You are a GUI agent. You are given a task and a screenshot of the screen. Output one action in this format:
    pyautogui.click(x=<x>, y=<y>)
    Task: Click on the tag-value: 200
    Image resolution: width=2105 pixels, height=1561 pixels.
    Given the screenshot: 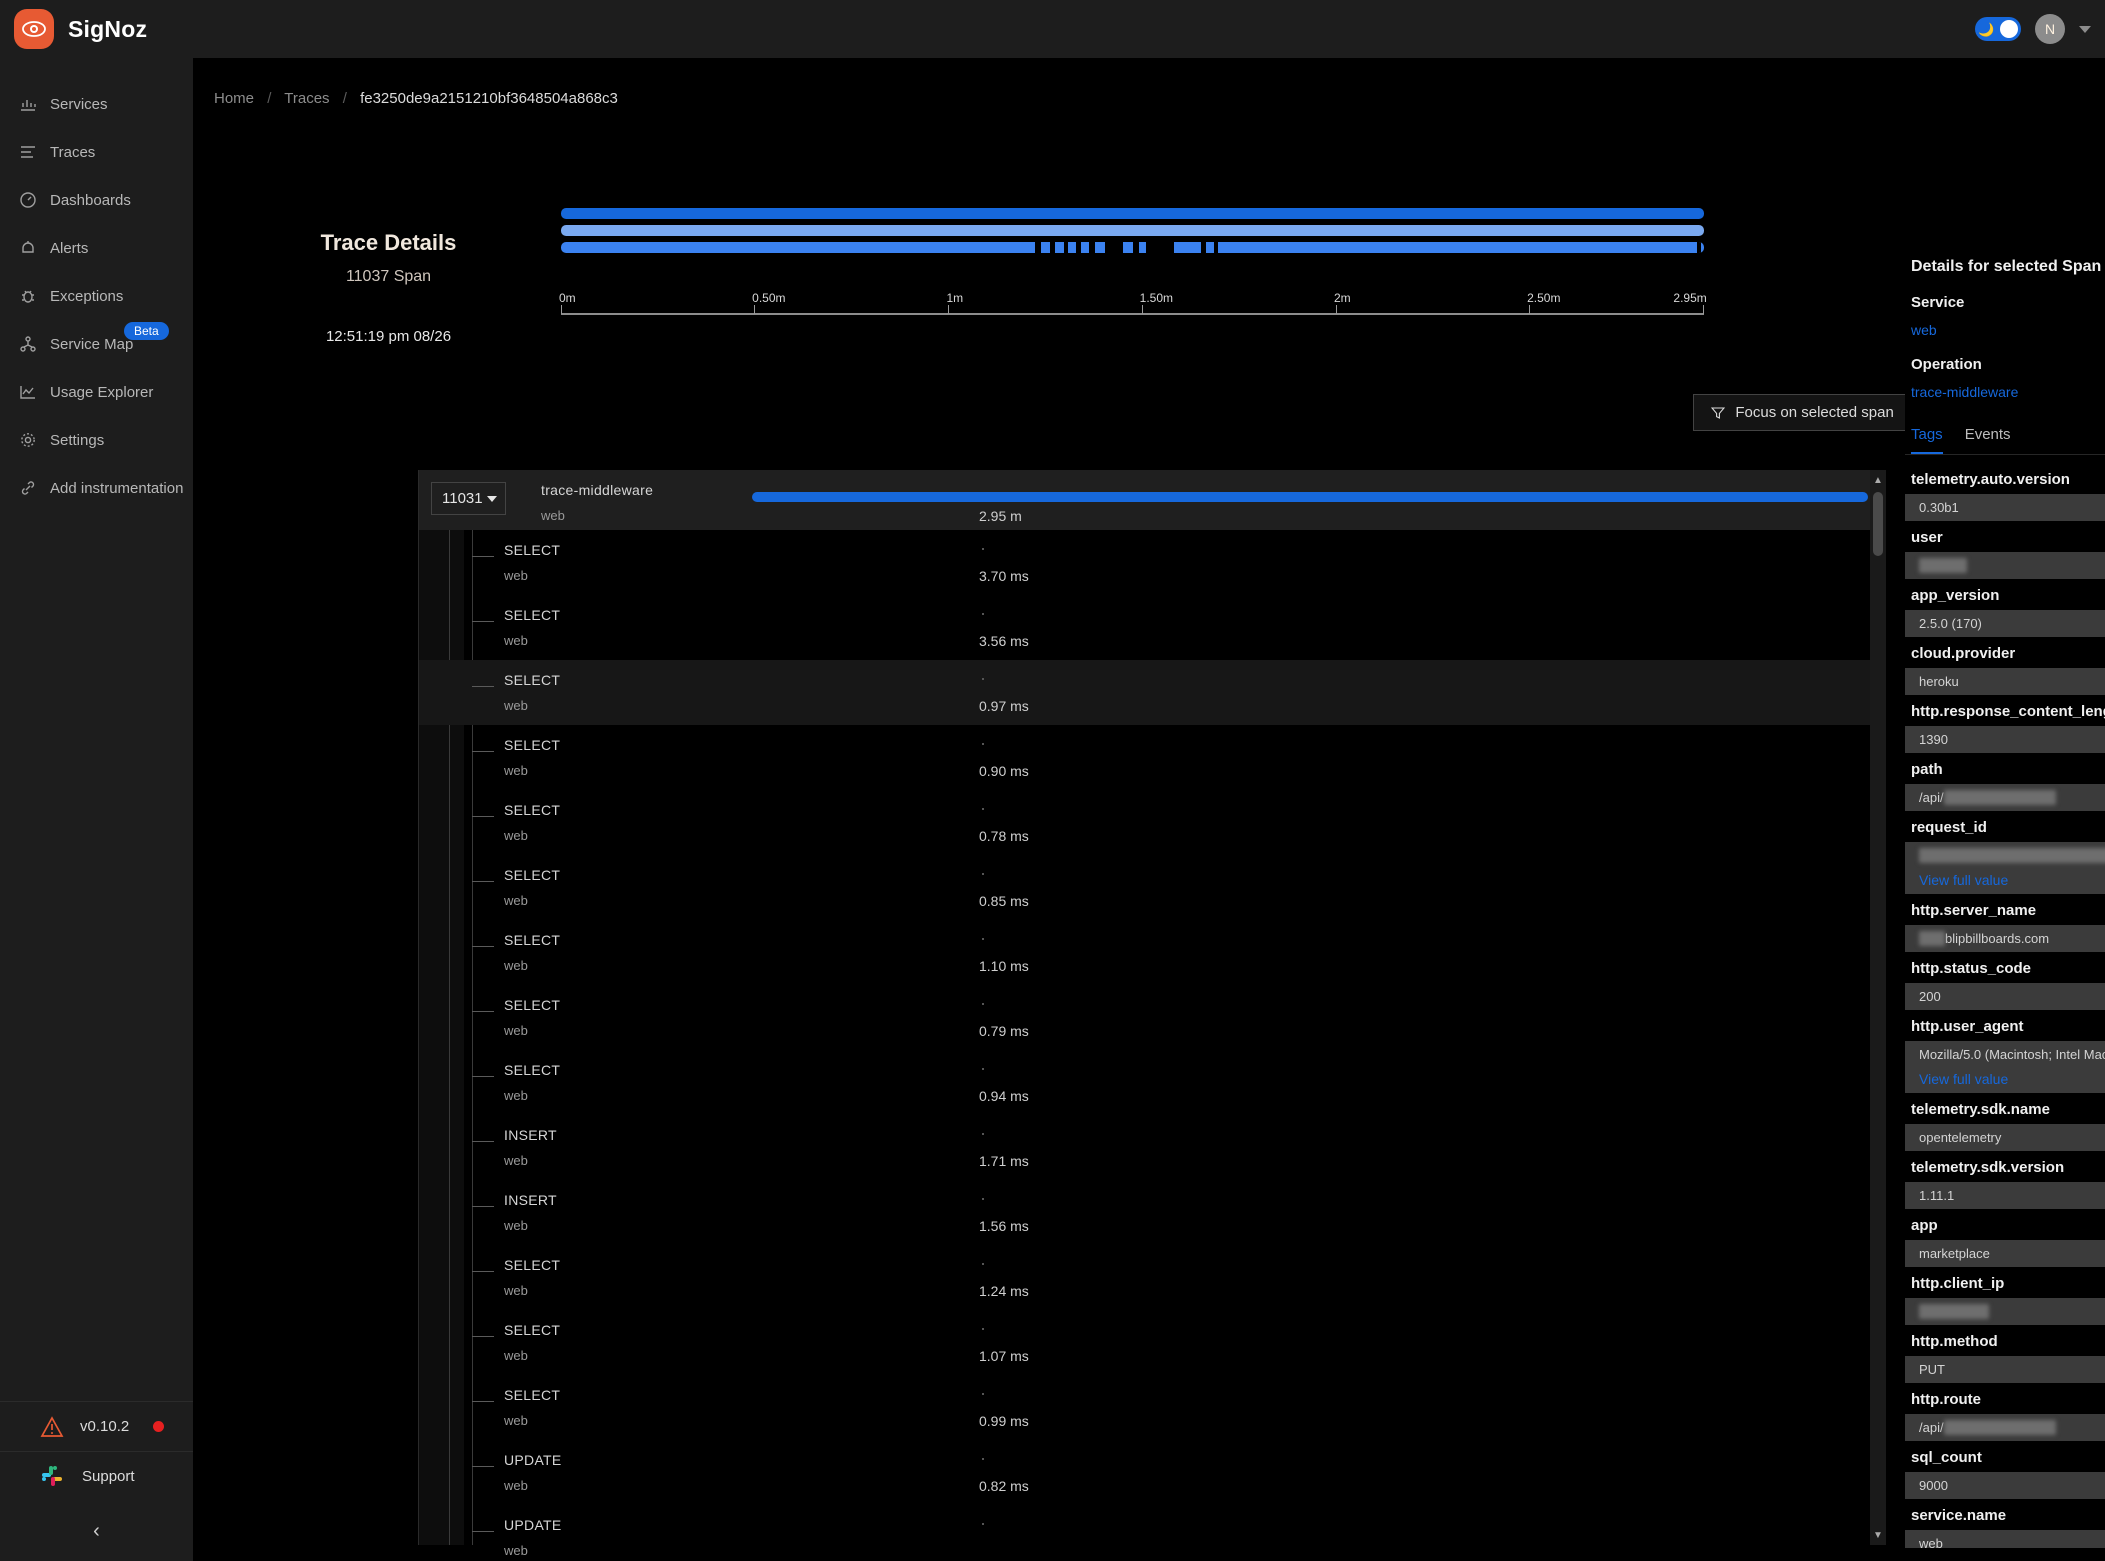 What is the action you would take?
    pyautogui.click(x=2005, y=996)
    